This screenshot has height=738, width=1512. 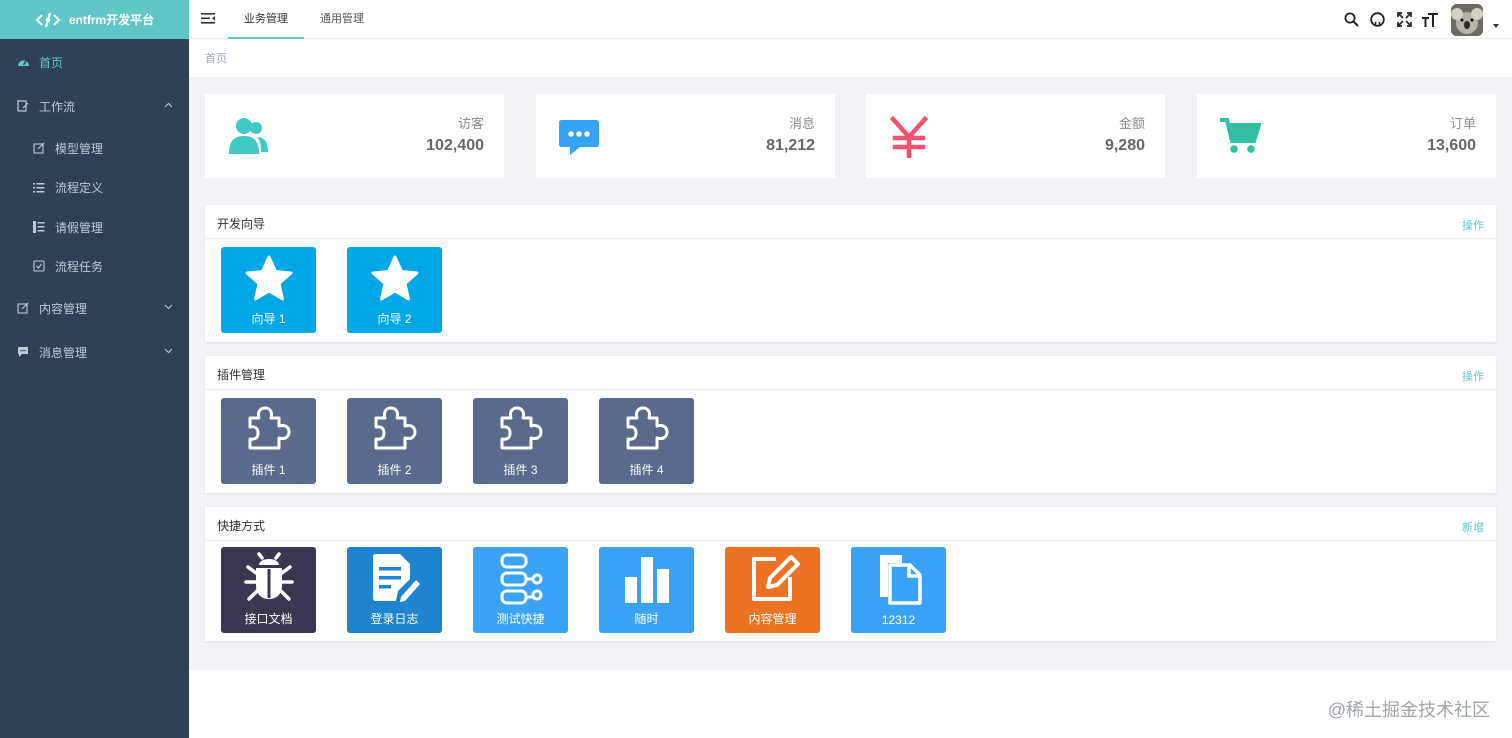 I want to click on cart-icon, so click(x=1240, y=138).